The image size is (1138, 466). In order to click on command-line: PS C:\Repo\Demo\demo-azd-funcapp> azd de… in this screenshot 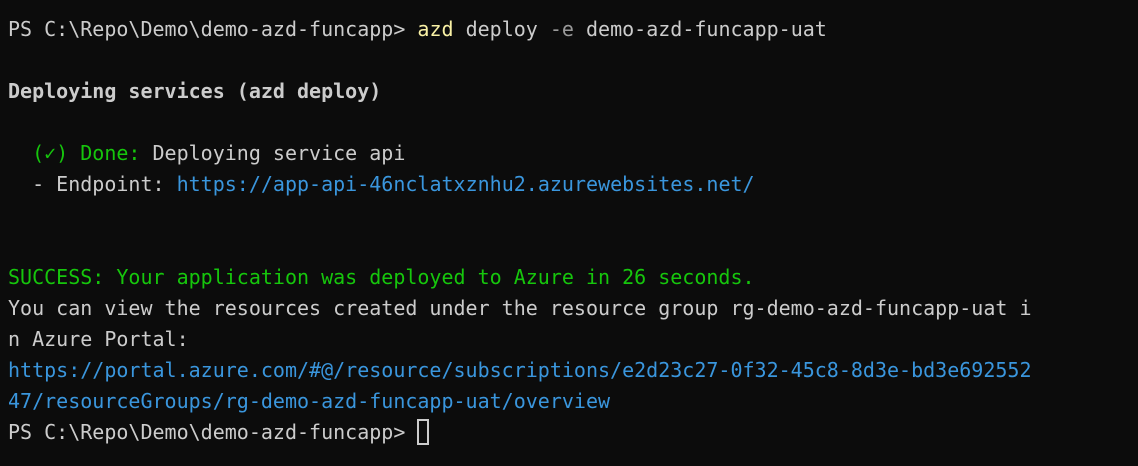, I will do `click(573, 29)`.